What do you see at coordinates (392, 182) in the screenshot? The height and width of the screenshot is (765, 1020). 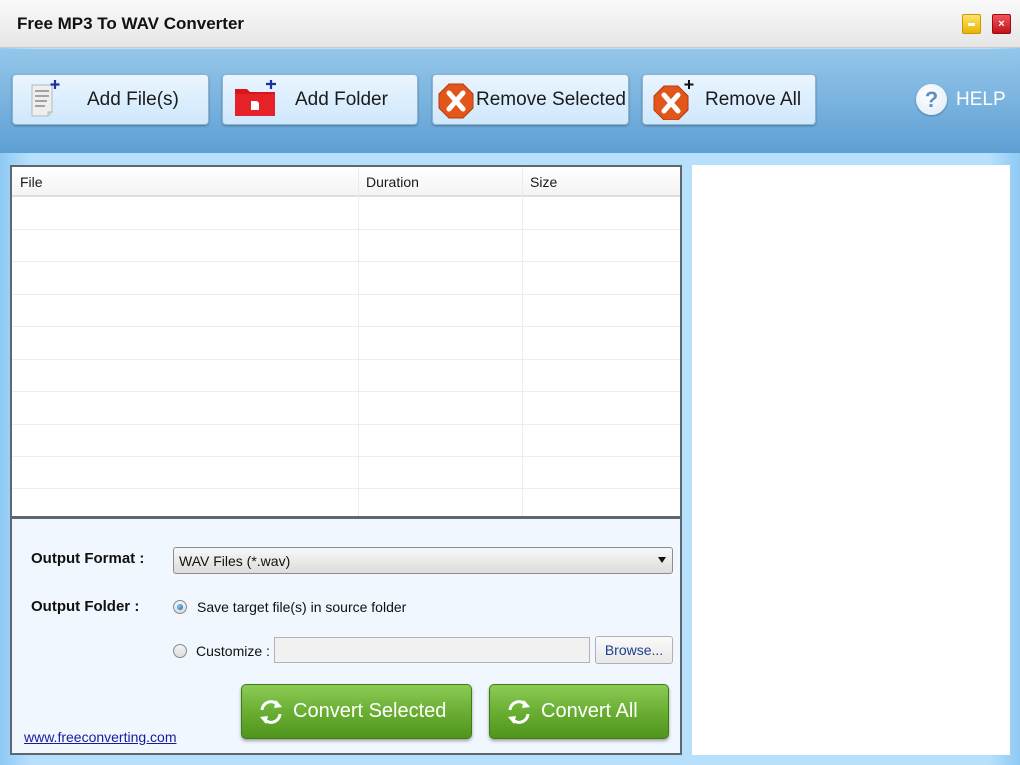 I see `column-header-duration: Duration` at bounding box center [392, 182].